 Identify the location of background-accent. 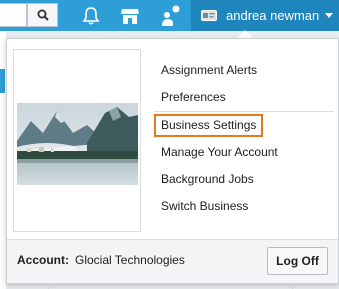
(2, 81).